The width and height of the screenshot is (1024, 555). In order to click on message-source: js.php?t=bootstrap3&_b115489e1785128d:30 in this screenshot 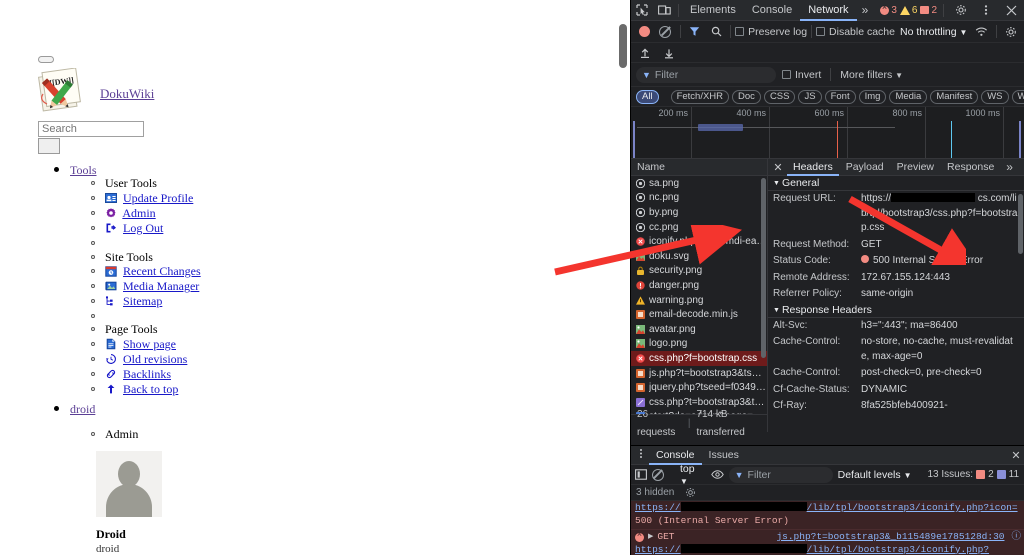, I will do `click(890, 537)`.